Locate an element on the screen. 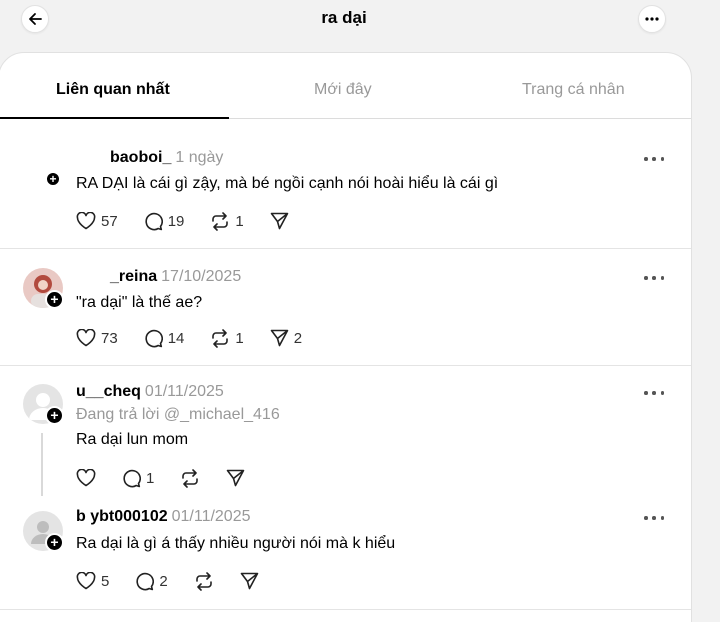 The height and width of the screenshot is (622, 720). like-button is located at coordinates (86, 478).